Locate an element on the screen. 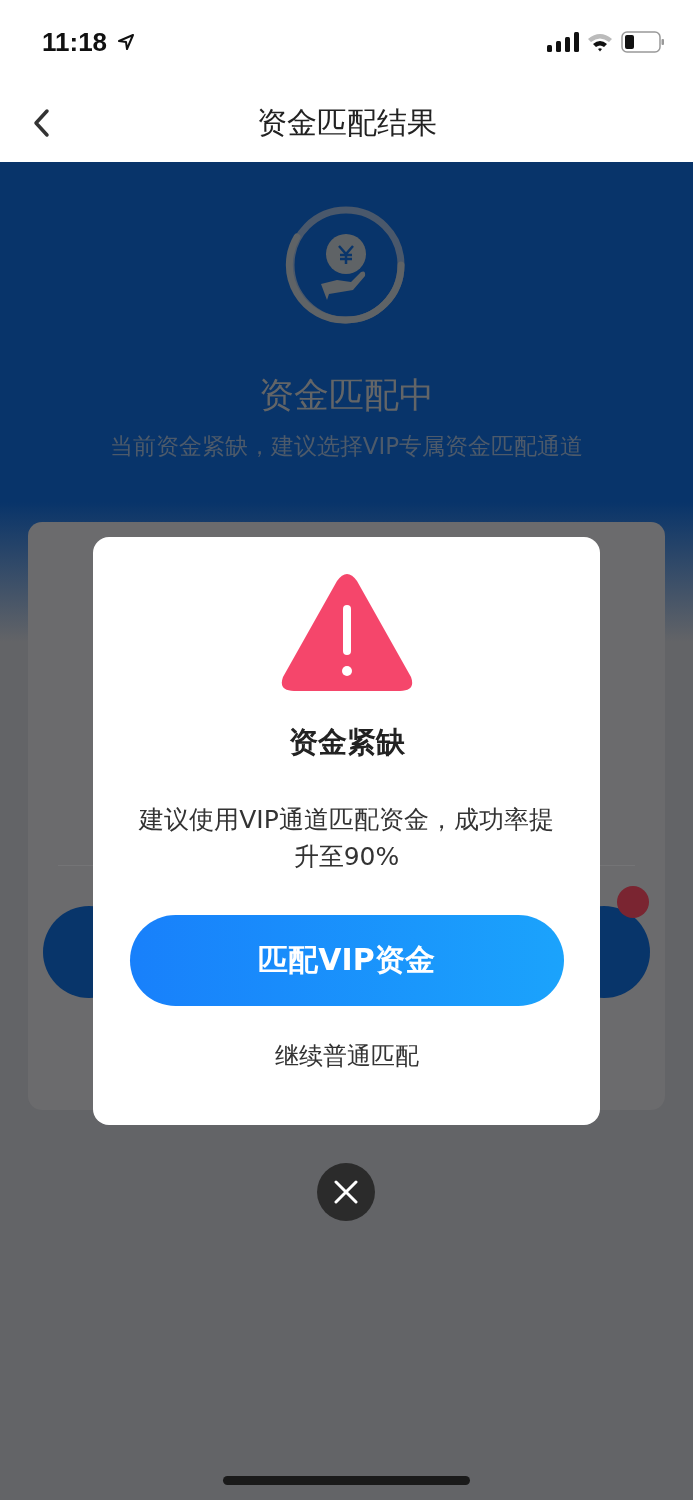 The width and height of the screenshot is (693, 1500). status-time: 11:18 is located at coordinates (75, 42).